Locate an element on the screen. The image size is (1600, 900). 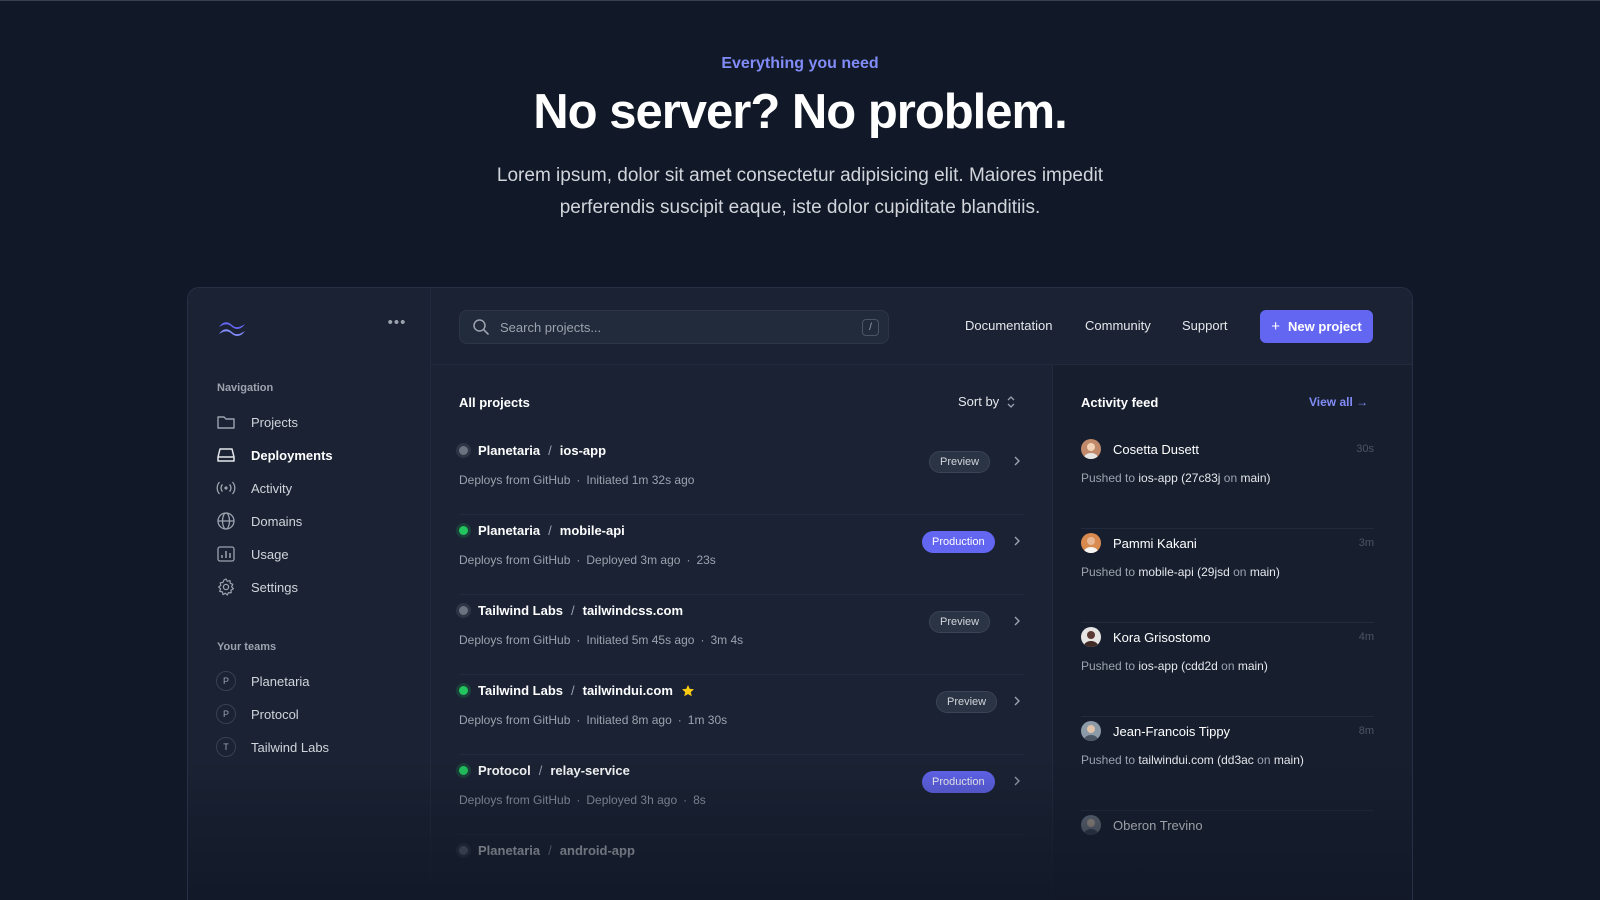
folder-icon is located at coordinates (226, 422).